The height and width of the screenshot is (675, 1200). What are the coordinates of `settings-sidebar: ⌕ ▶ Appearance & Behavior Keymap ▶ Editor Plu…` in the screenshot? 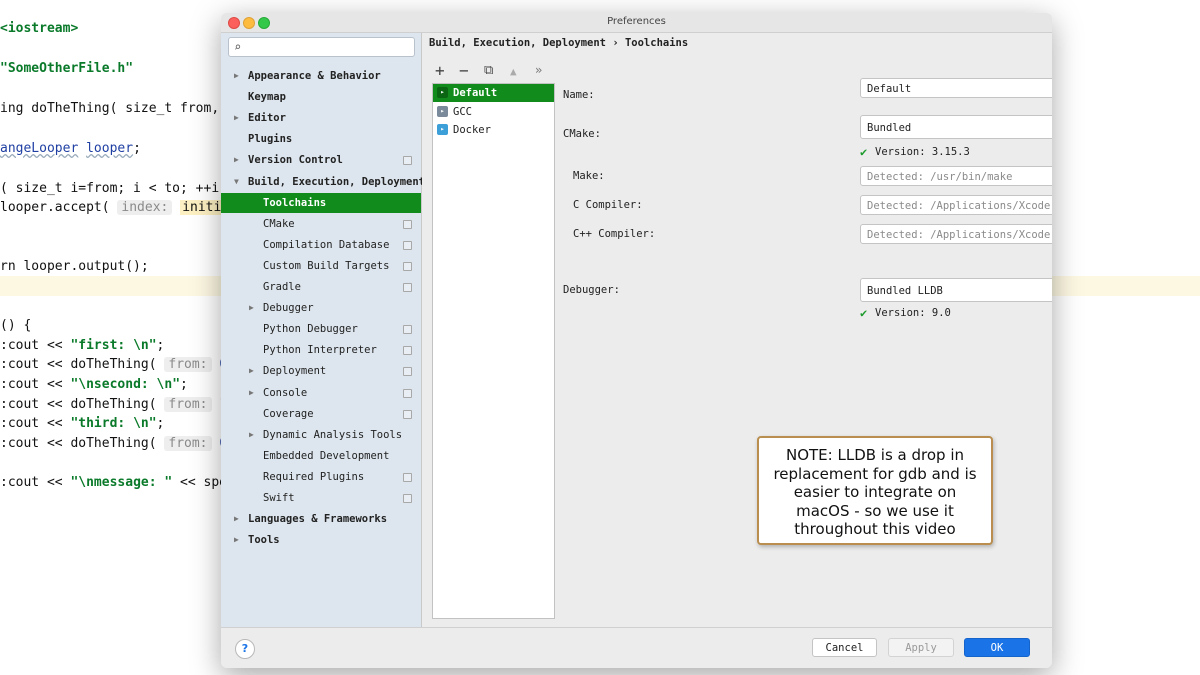 It's located at (323, 330).